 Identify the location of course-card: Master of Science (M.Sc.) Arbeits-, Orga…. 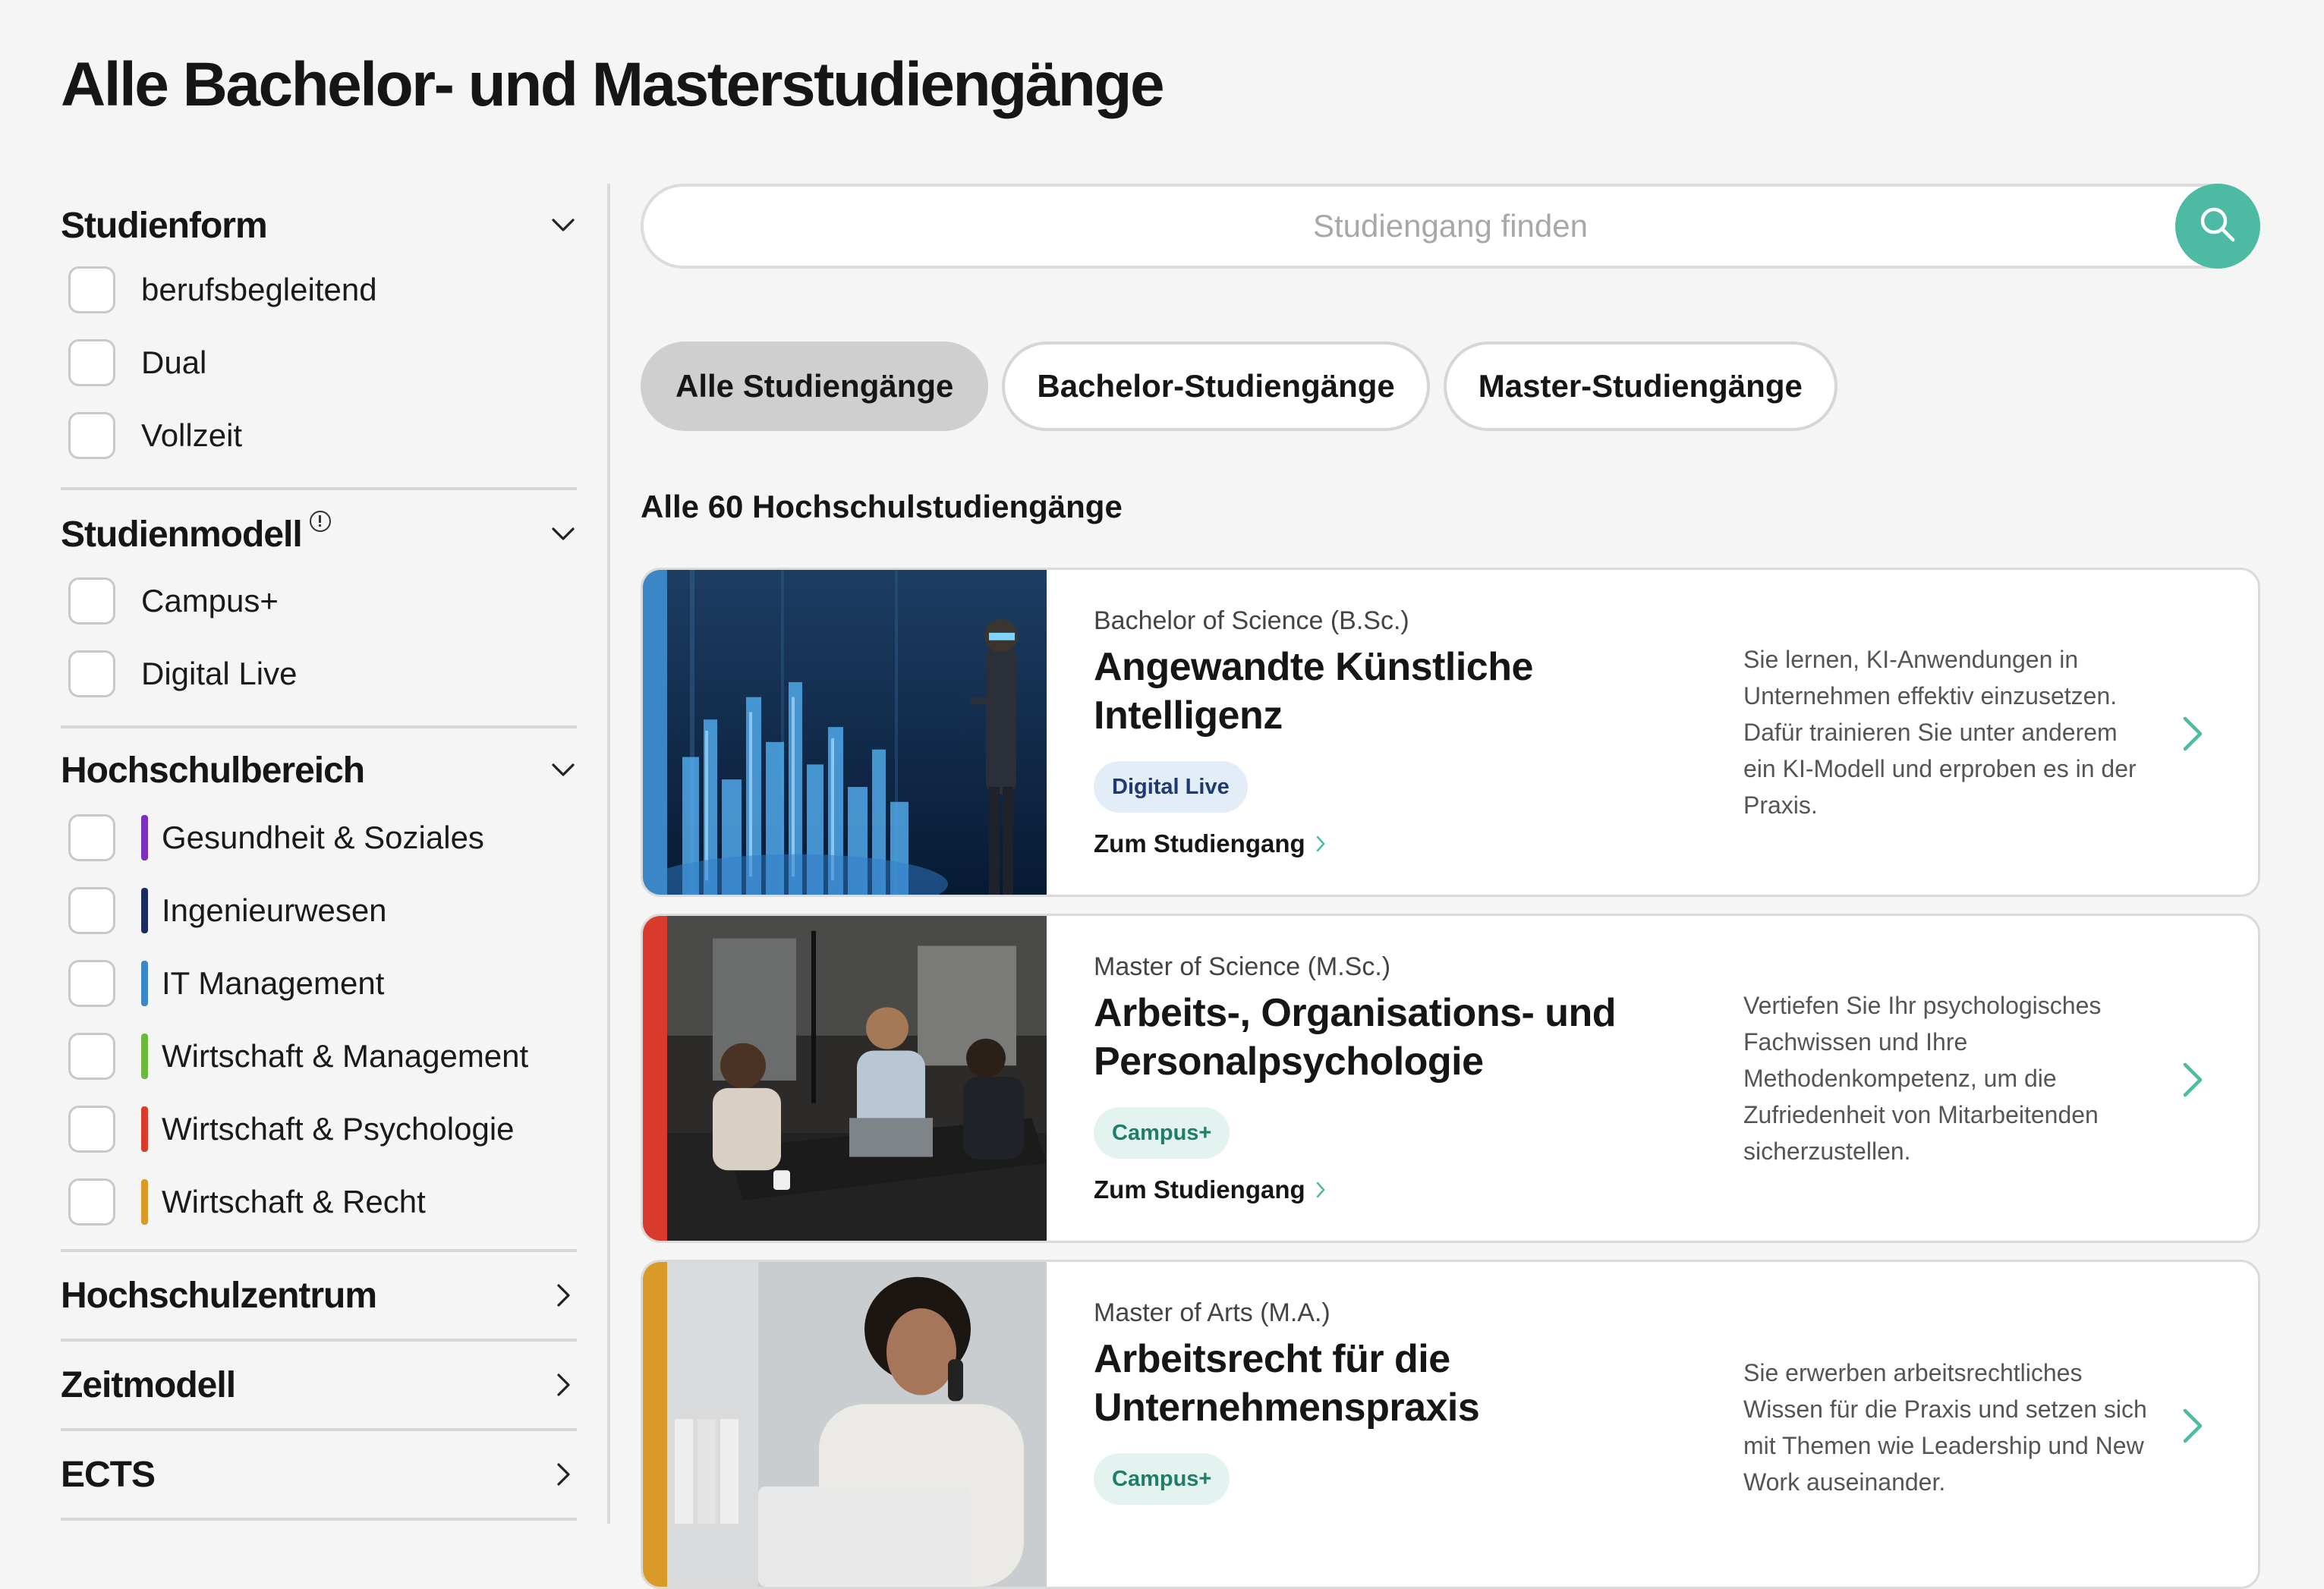
(1451, 1078).